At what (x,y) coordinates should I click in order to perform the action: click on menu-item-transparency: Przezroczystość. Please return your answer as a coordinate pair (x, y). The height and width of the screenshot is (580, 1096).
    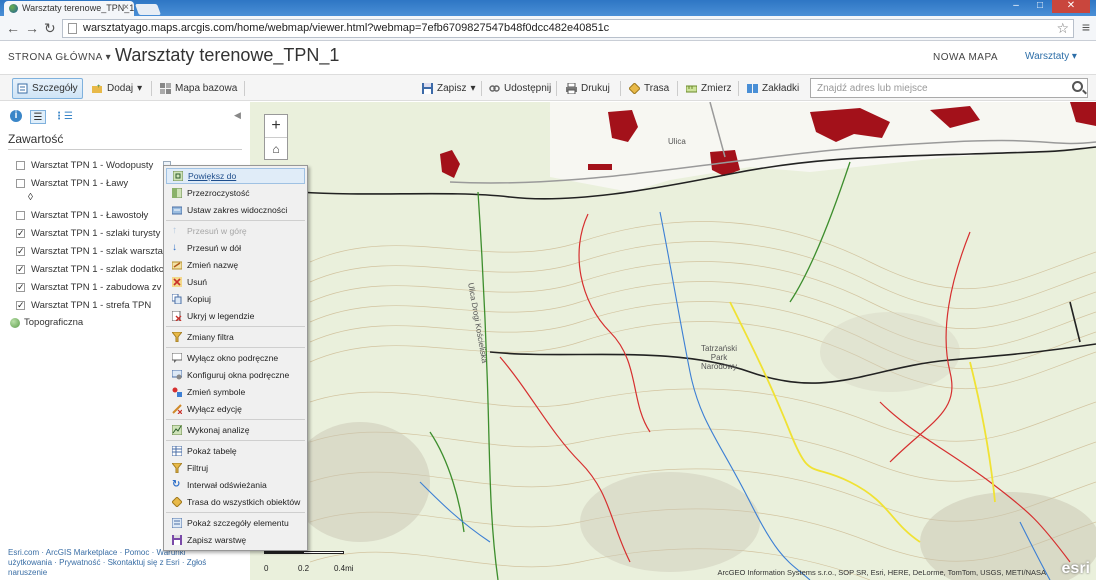
    Looking at the image, I should click on (235, 193).